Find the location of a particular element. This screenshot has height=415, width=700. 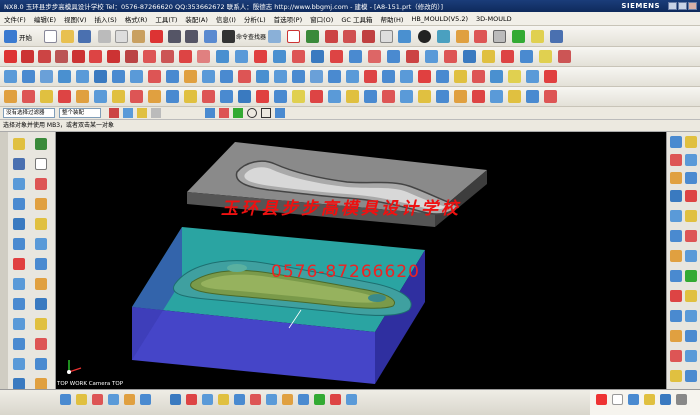

clip-section-icon is located at coordinates (676, 316).